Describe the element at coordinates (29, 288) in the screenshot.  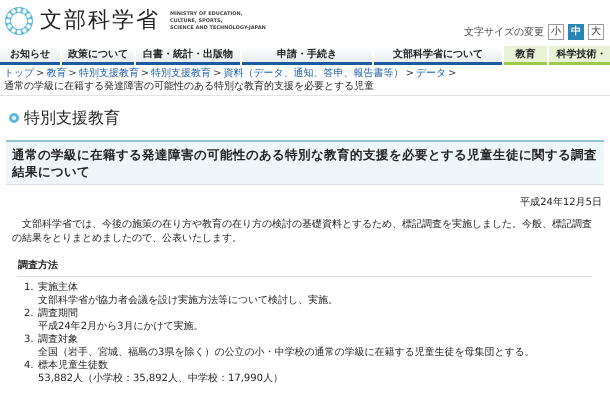
I see `list-number: 1.` at that location.